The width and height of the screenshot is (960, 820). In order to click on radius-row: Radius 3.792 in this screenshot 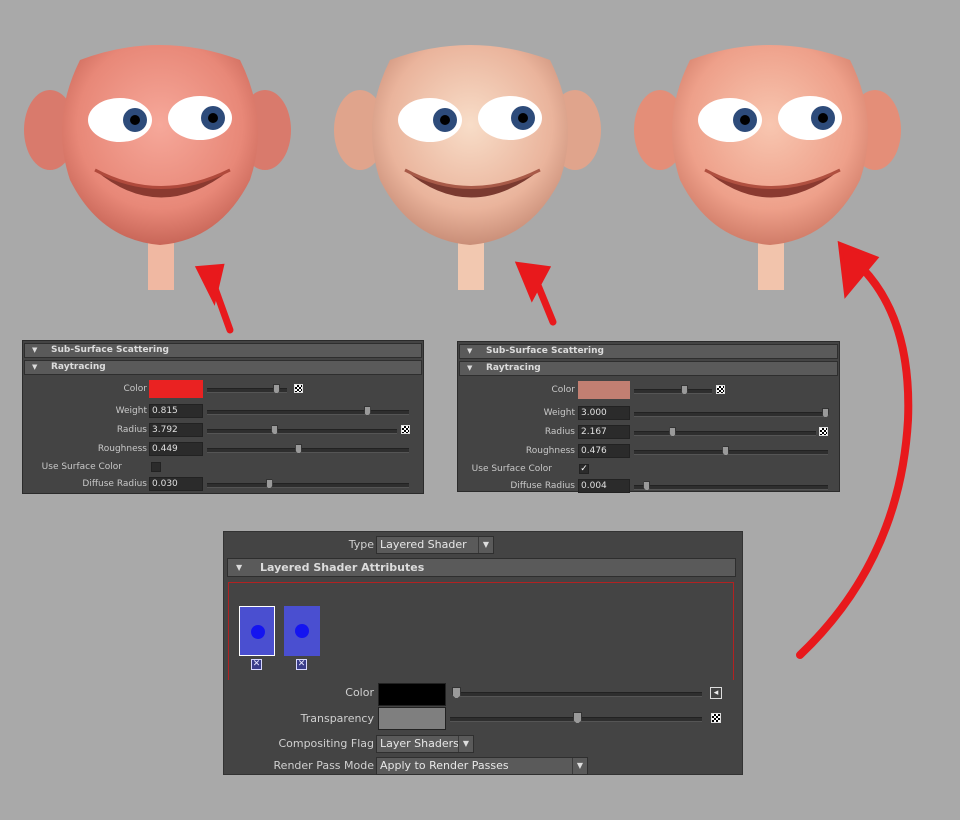, I will do `click(223, 430)`.